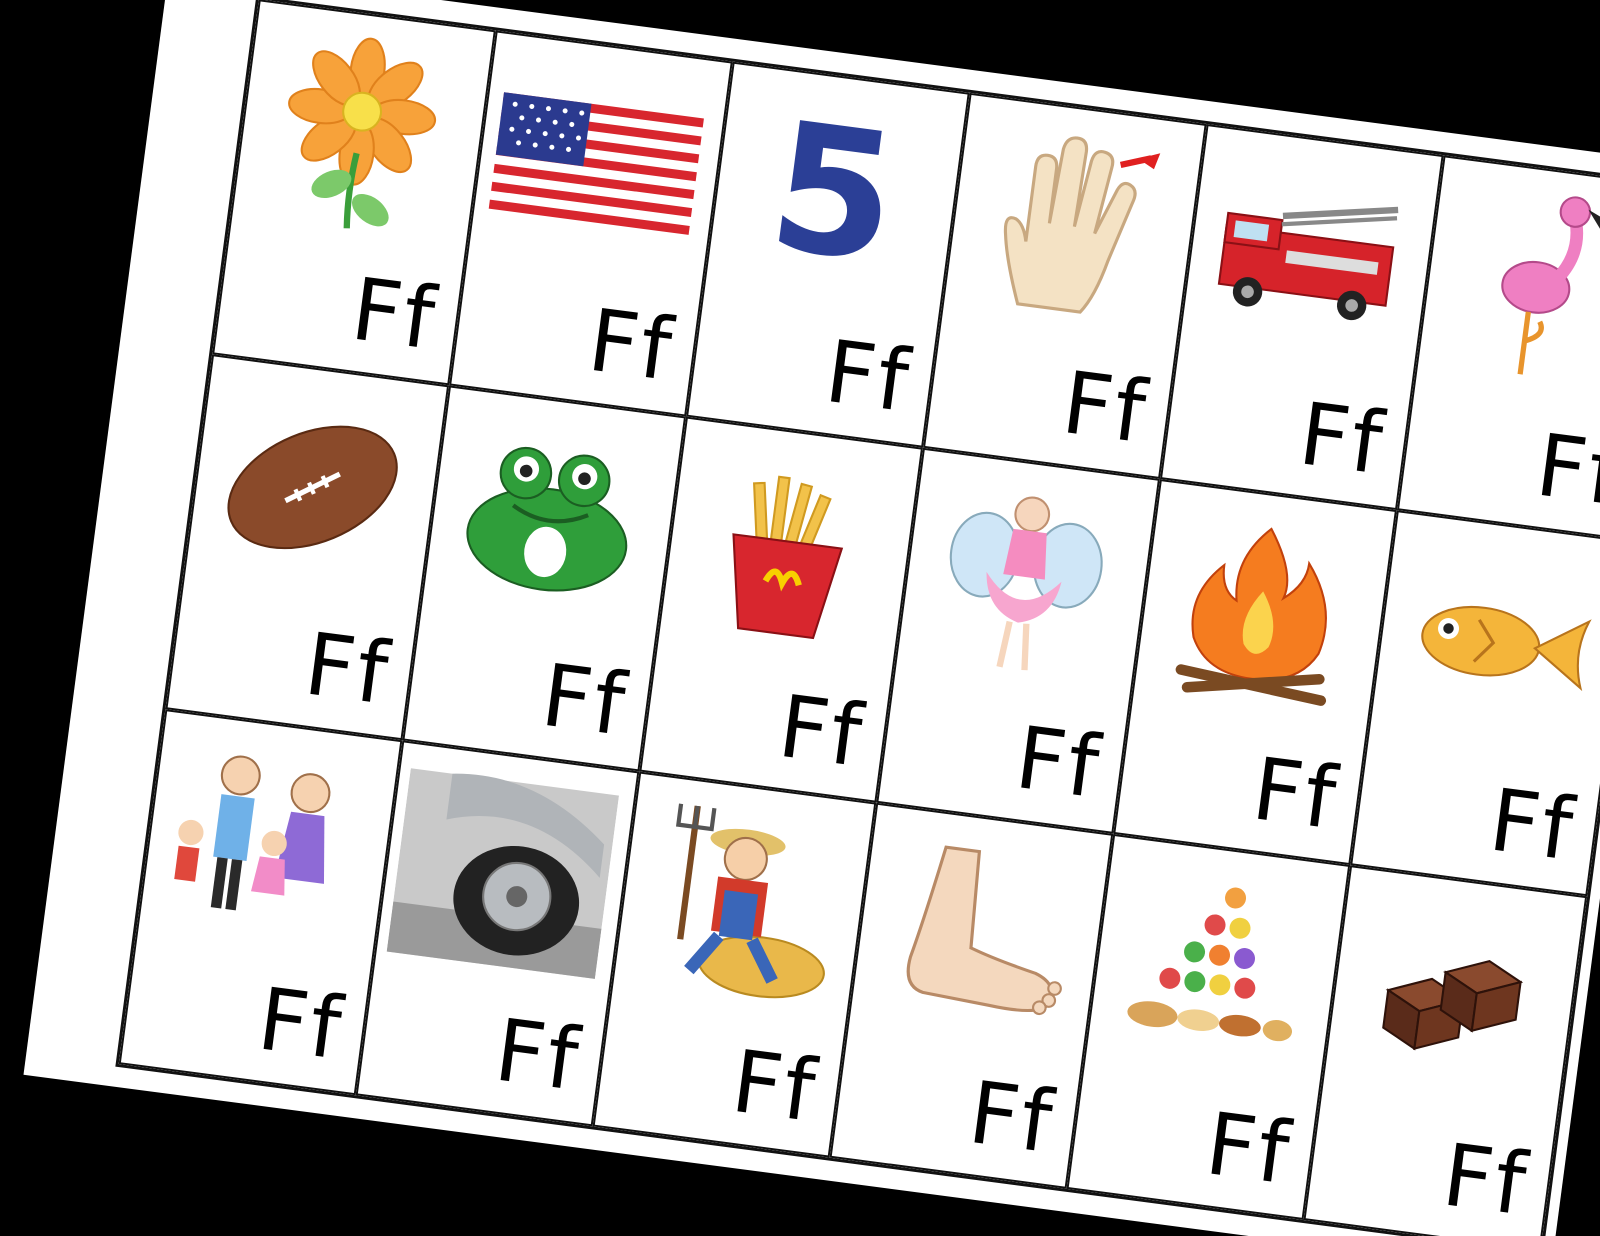  Describe the element at coordinates (787, 550) in the screenshot. I see `fries-icon` at that location.